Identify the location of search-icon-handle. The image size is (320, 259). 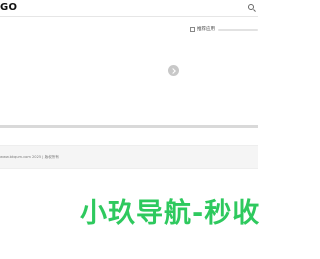
(254, 10).